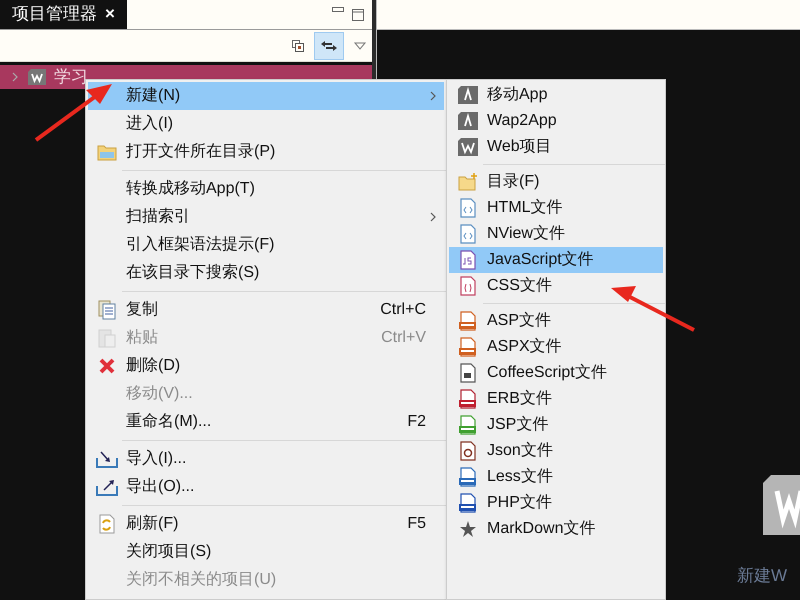 This screenshot has height=600, width=800. What do you see at coordinates (519, 320) in the screenshot?
I see `menu-item-label: ASP文件` at bounding box center [519, 320].